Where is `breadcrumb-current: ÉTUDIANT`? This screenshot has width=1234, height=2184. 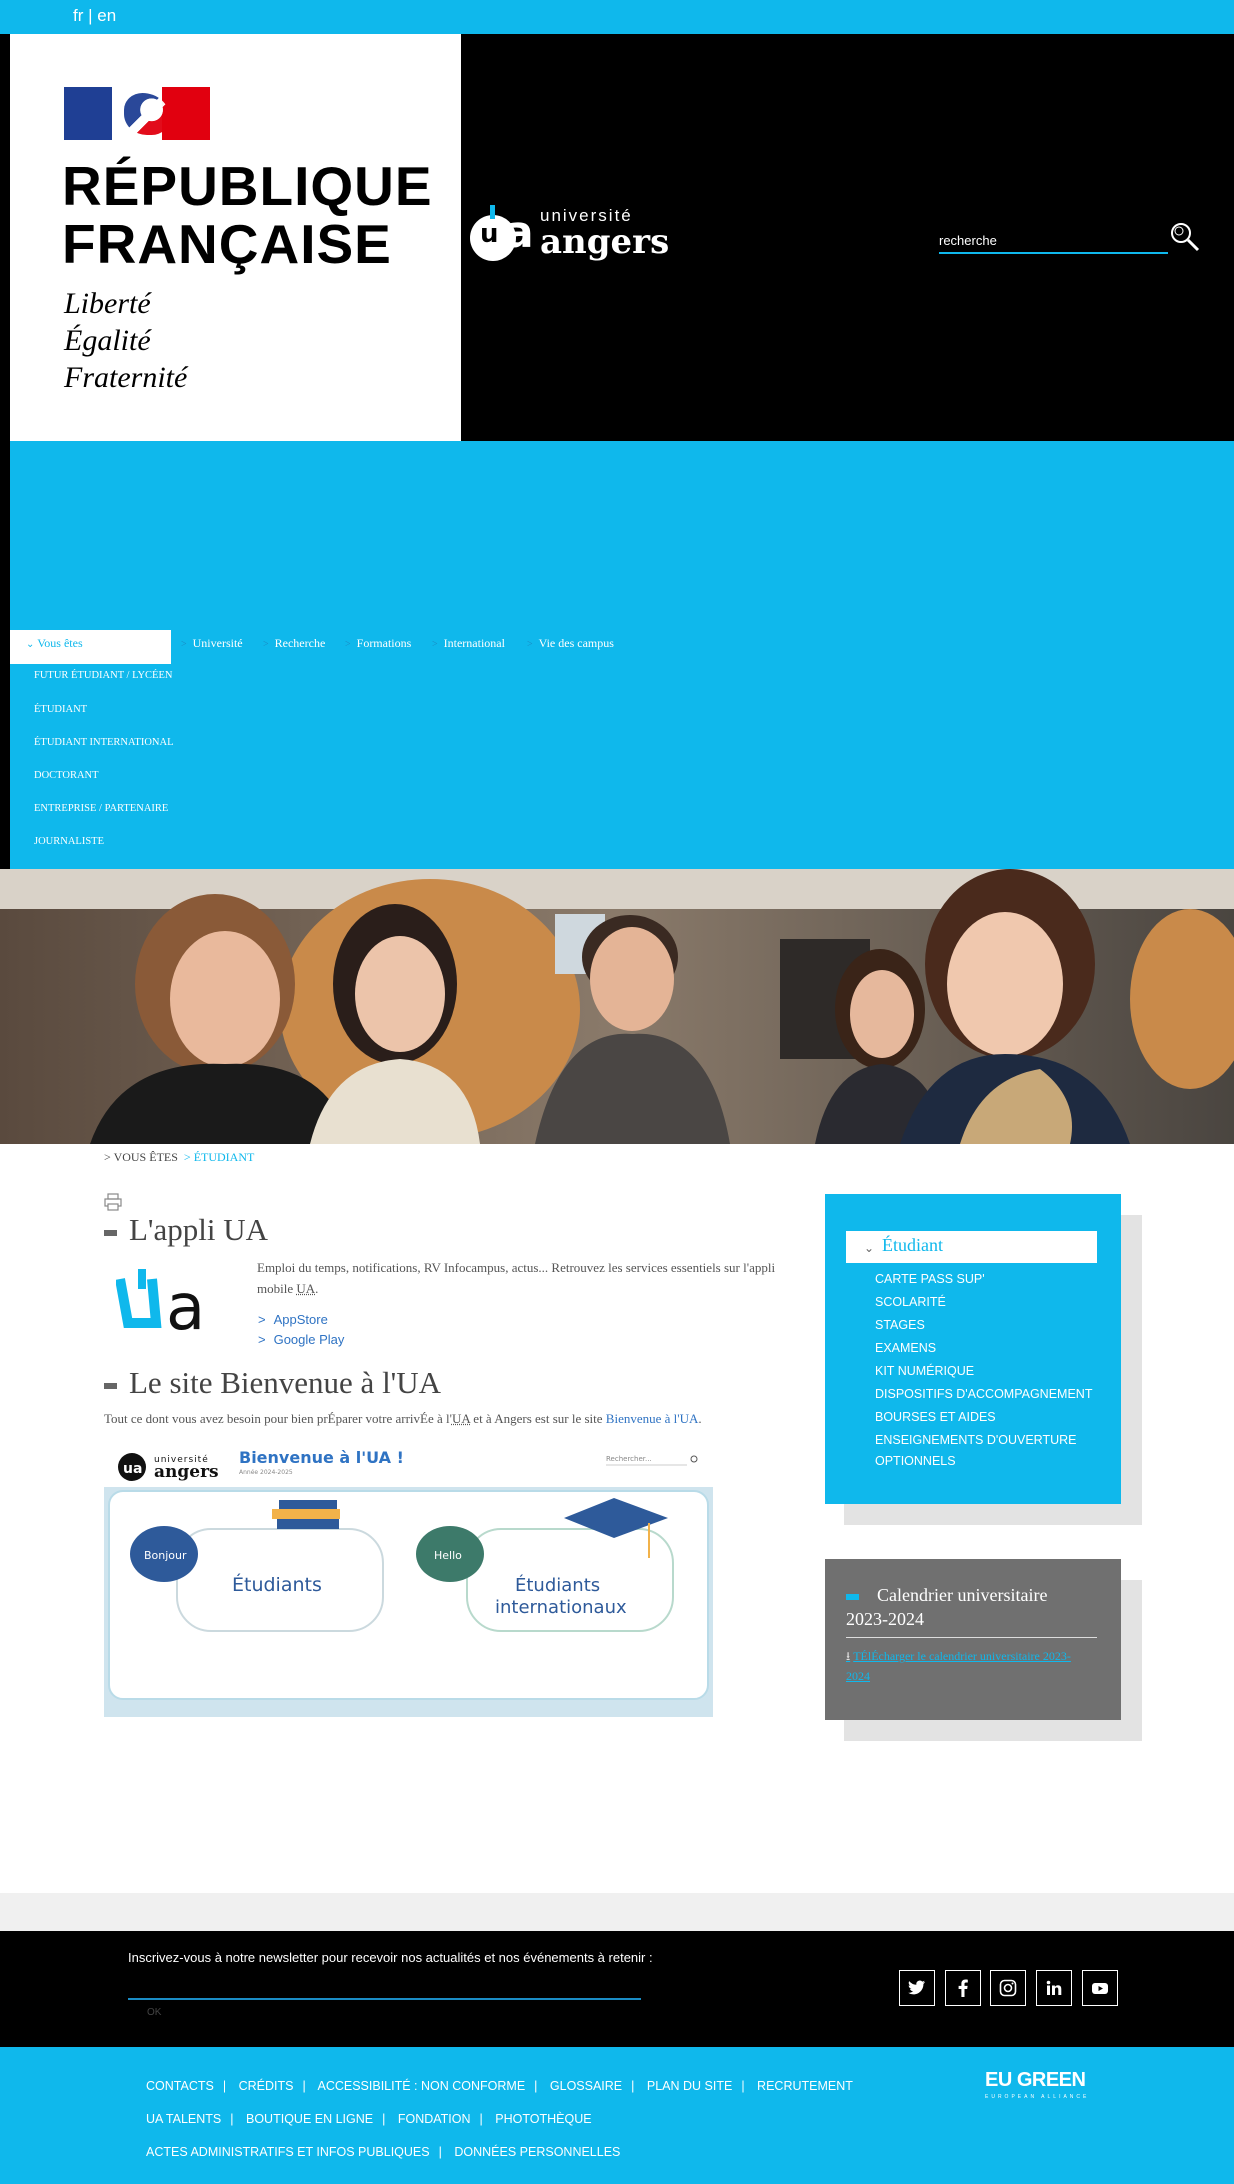 breadcrumb-current: ÉTUDIANT is located at coordinates (224, 1157).